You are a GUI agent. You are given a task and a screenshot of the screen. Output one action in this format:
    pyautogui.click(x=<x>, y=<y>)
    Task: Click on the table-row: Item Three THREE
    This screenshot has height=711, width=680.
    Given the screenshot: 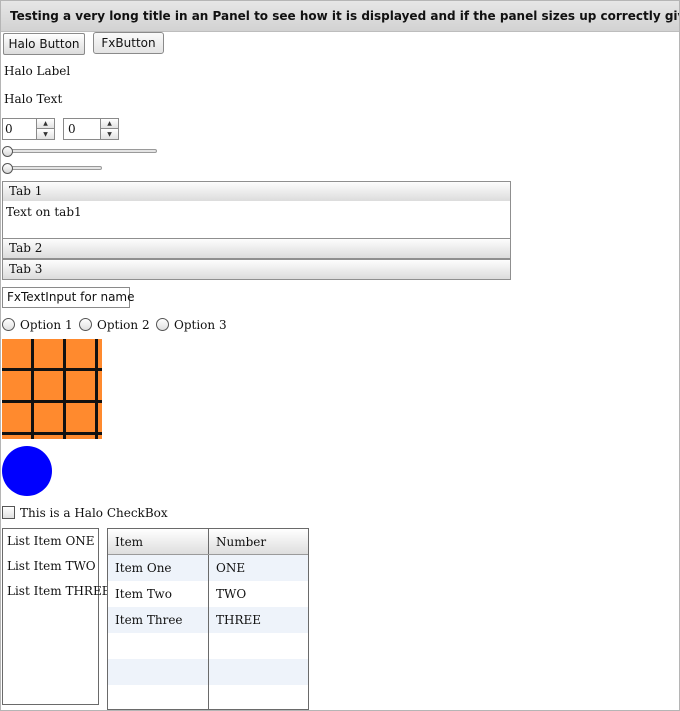 What is the action you would take?
    pyautogui.click(x=208, y=620)
    